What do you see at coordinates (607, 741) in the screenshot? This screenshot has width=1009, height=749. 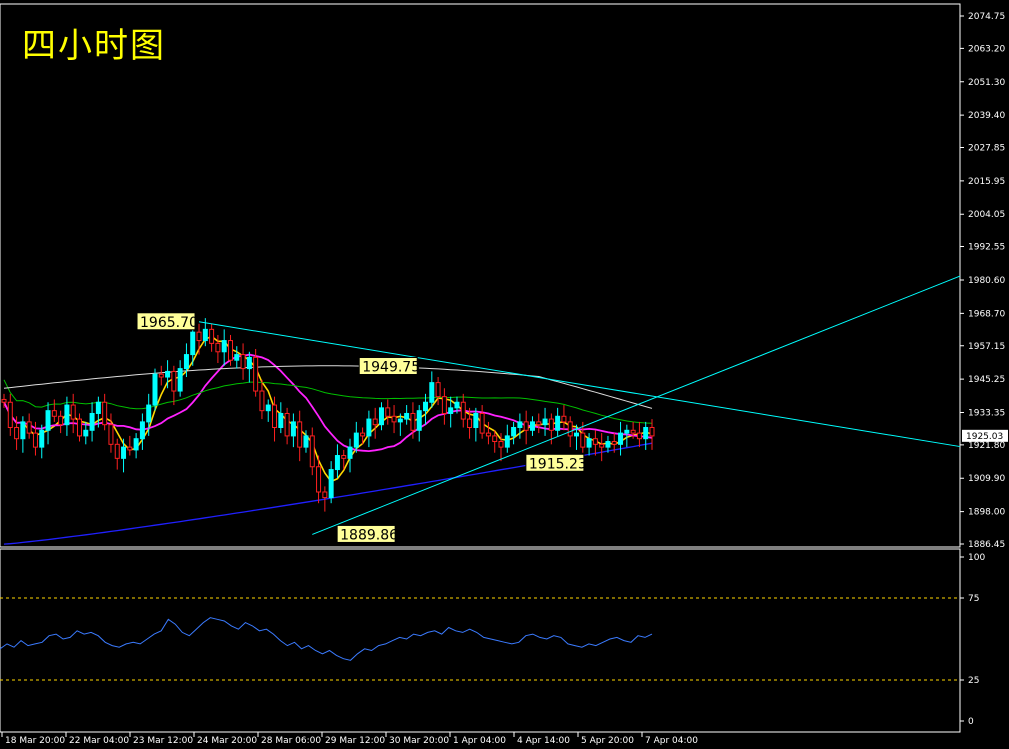 I see `time-tick-label: 5 Apr 20:00` at bounding box center [607, 741].